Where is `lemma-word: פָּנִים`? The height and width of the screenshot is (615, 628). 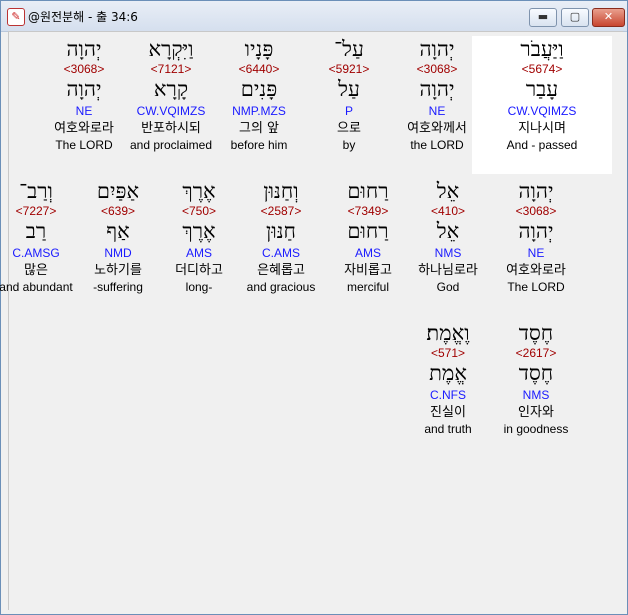
lemma-word: פָּנִים is located at coordinates (259, 89).